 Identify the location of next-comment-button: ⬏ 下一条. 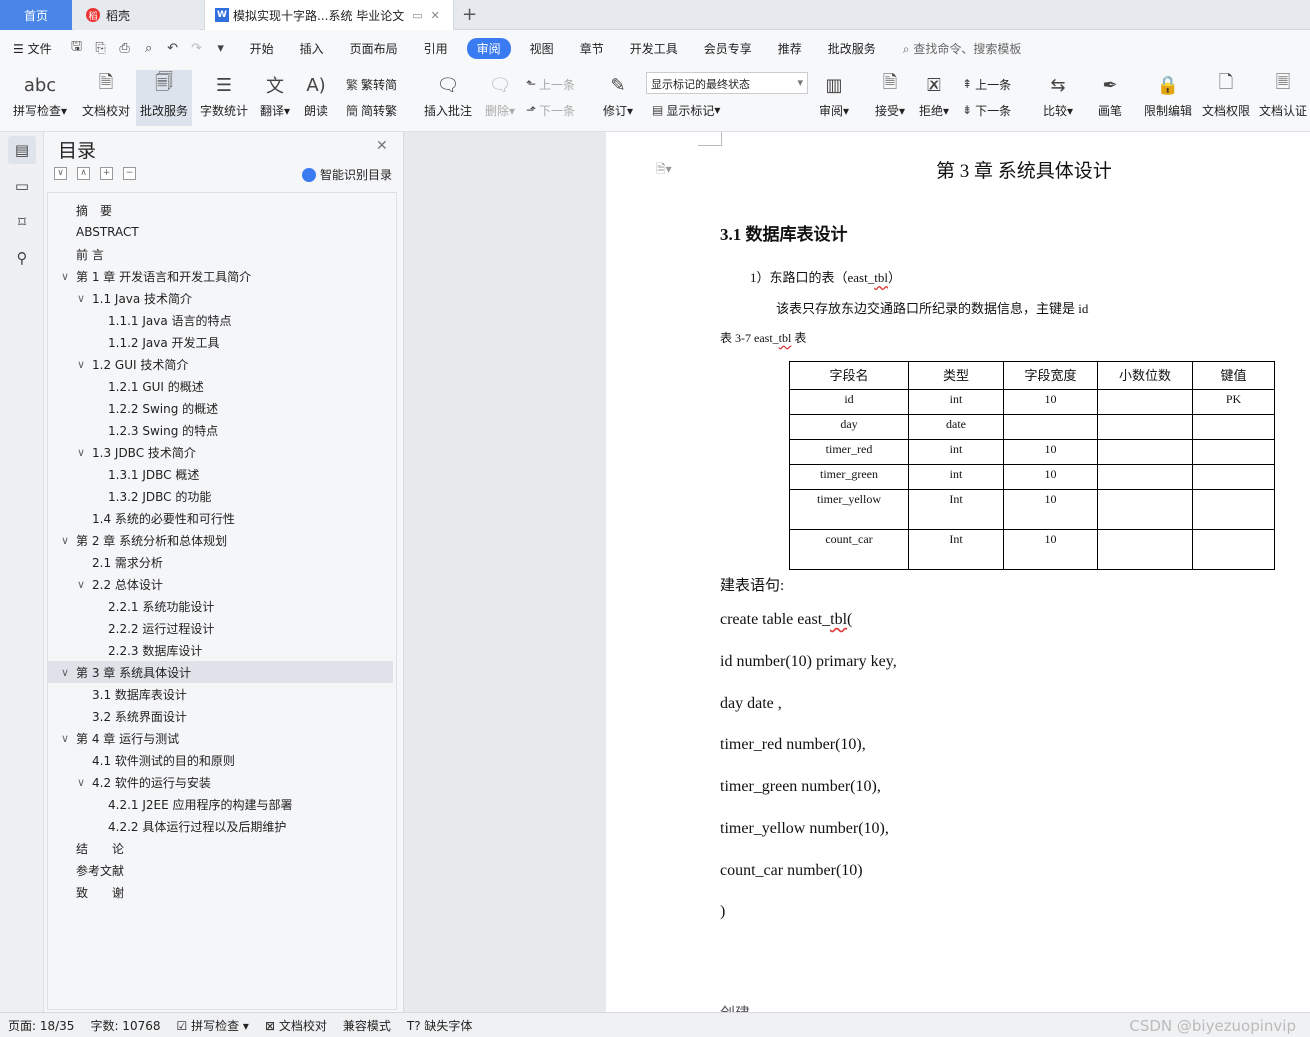
(550, 110).